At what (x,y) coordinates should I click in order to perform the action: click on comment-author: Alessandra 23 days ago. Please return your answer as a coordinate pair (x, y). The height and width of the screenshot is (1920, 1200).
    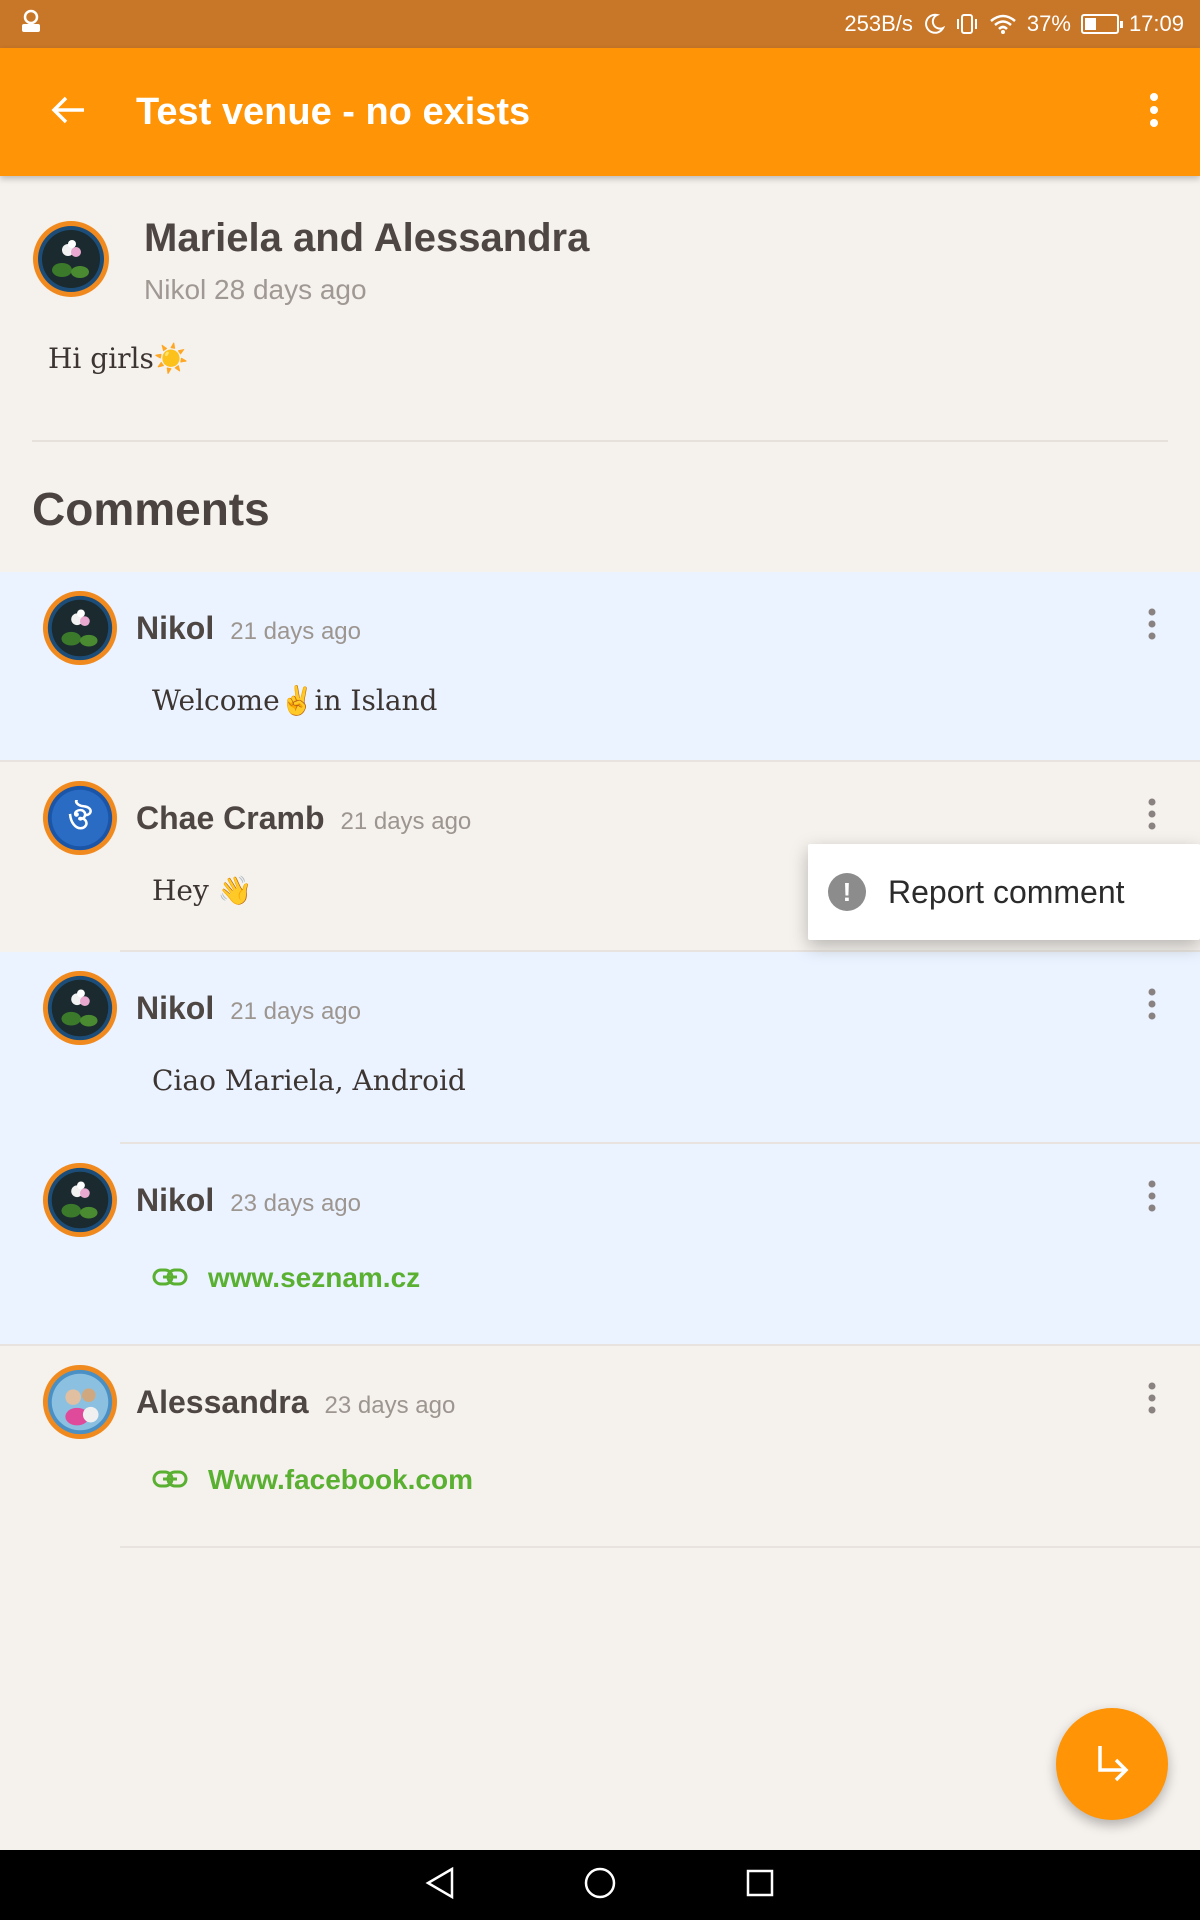
    Looking at the image, I should click on (295, 1402).